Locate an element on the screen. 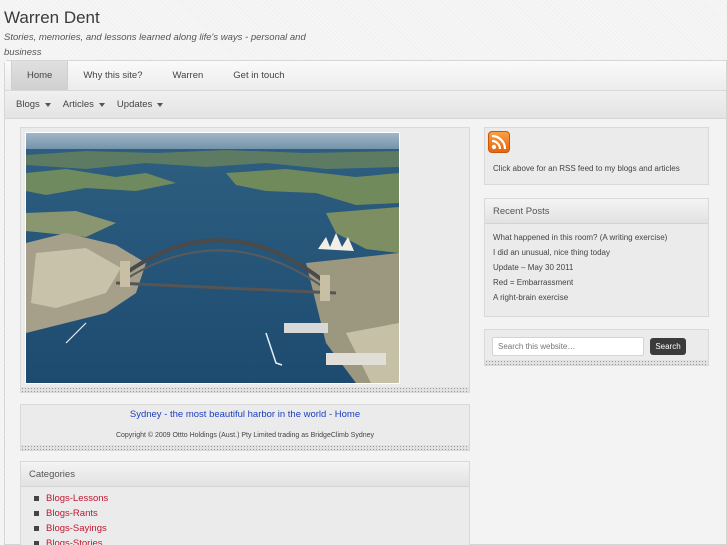 The height and width of the screenshot is (545, 727). category-item: Blogs-Sayings is located at coordinates (251, 528).